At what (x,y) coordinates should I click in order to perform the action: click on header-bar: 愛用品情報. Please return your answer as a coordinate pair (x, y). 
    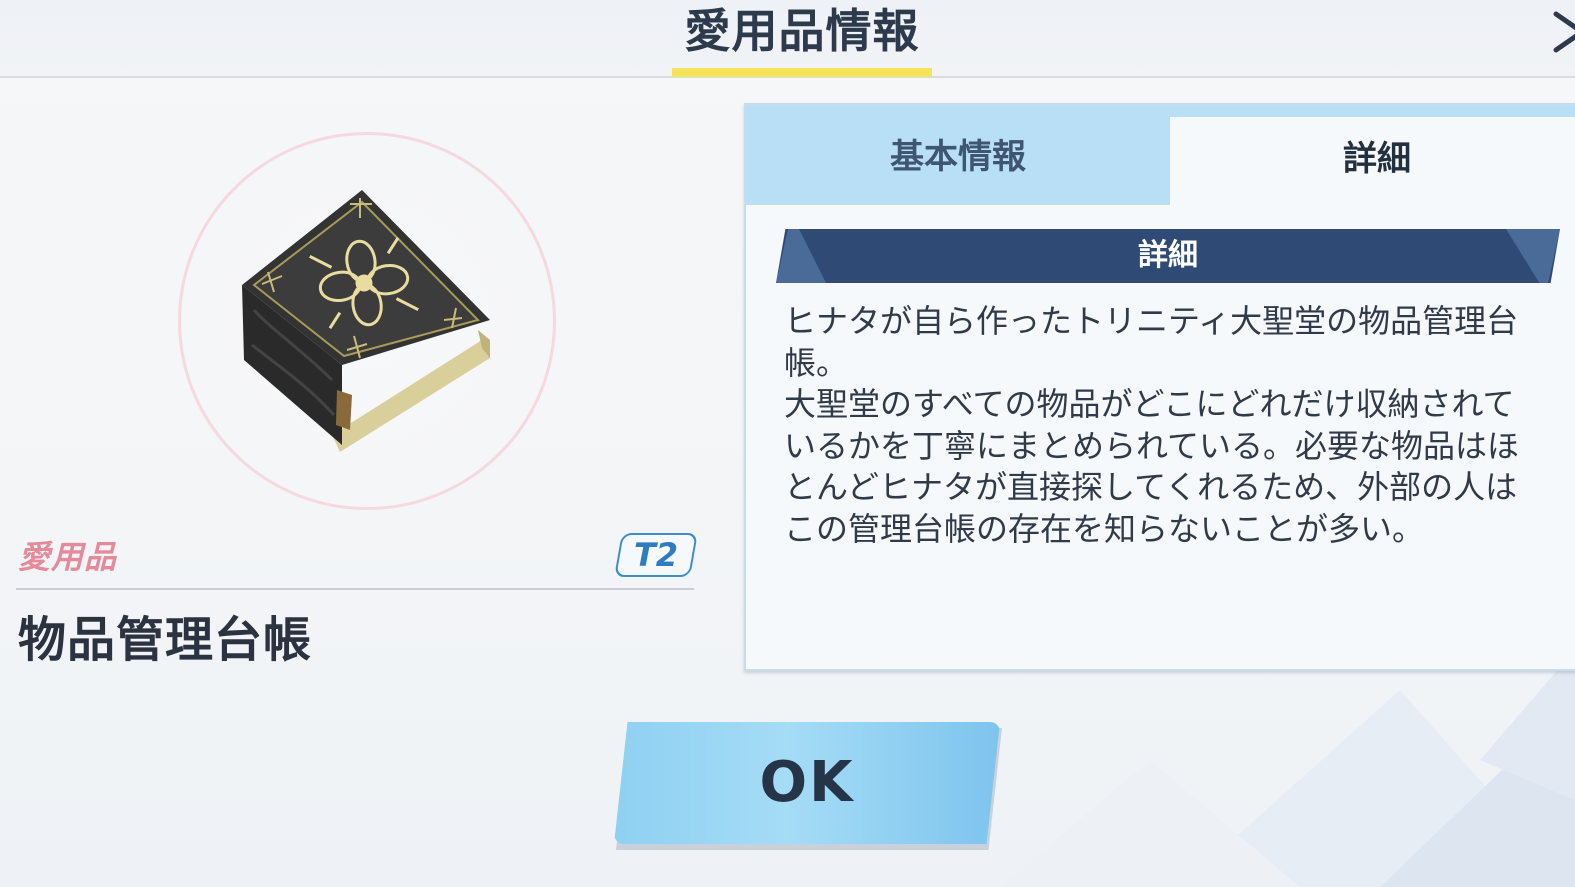
    Looking at the image, I should click on (787, 39).